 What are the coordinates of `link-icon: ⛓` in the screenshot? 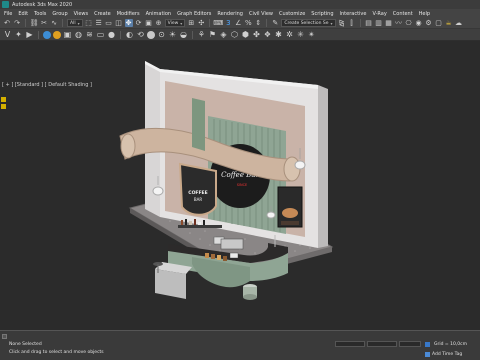 It's located at (34, 23).